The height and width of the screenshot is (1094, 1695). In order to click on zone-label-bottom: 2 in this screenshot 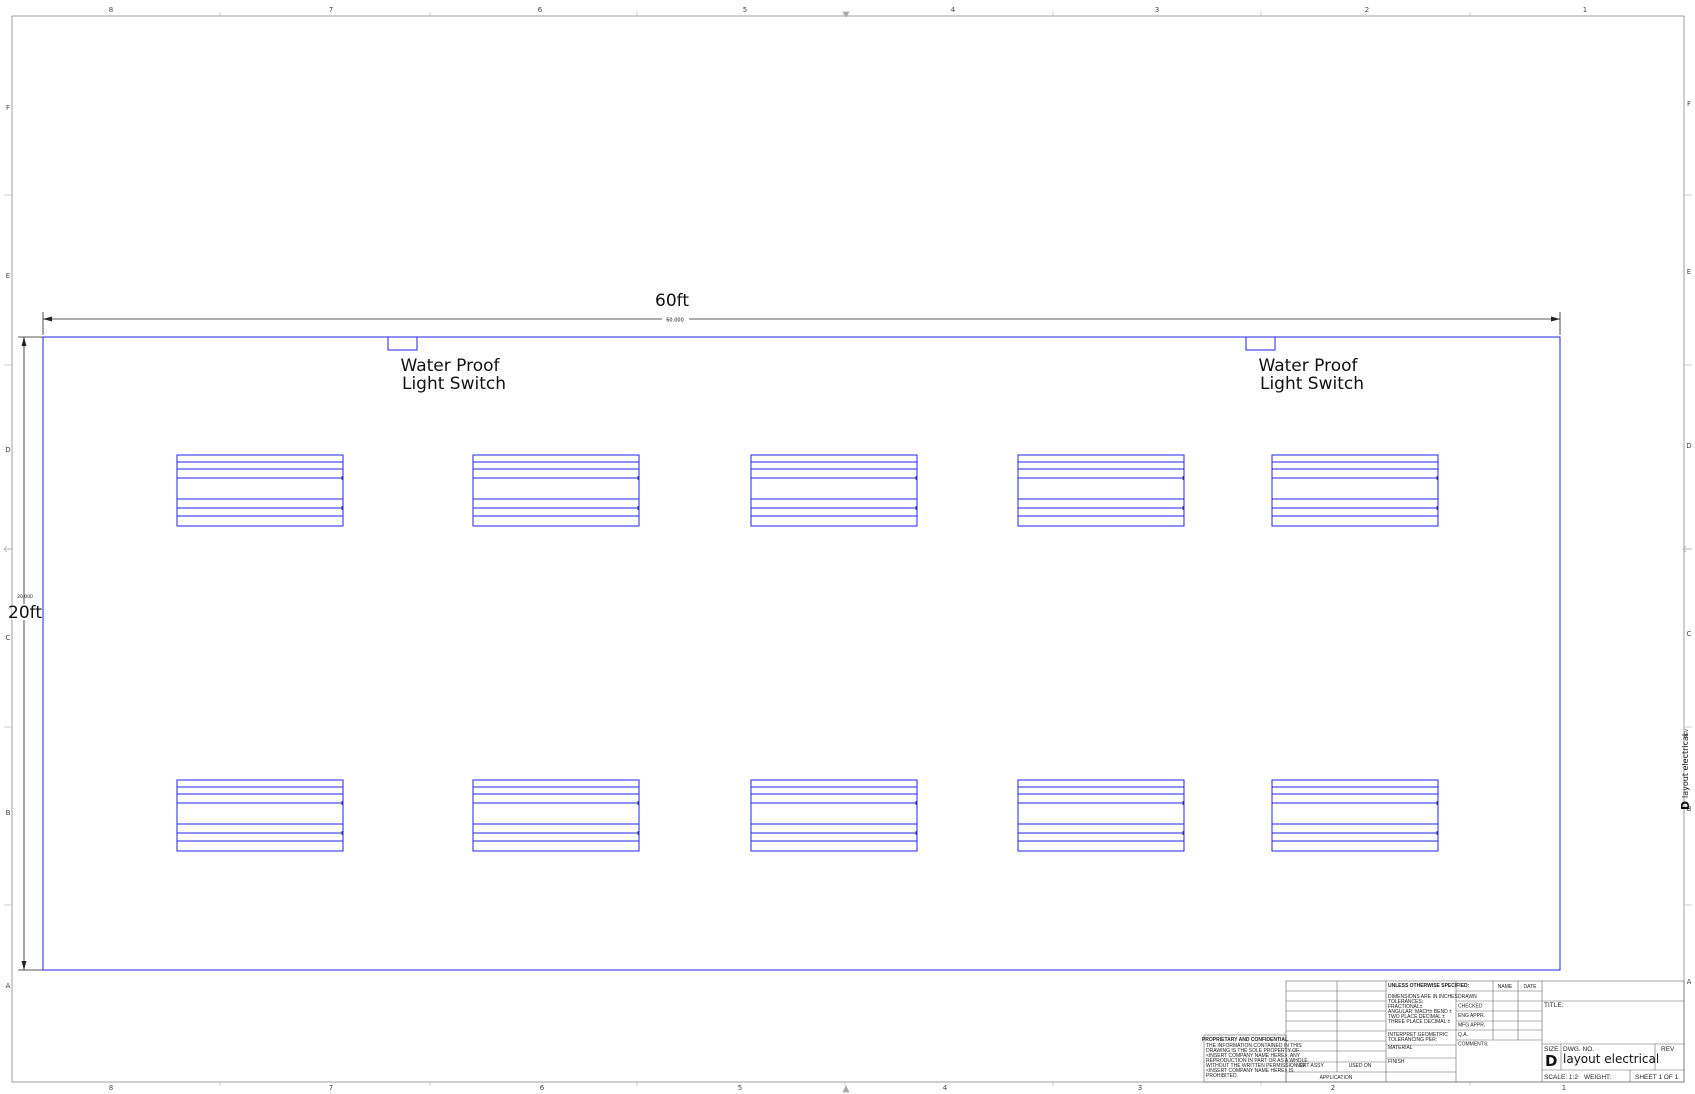, I will do `click(1333, 1088)`.